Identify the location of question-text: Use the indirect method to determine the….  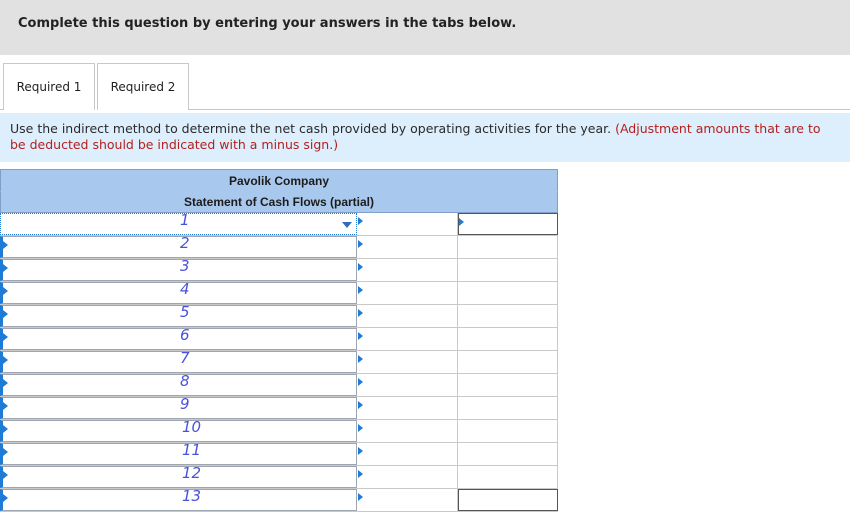
(311, 128).